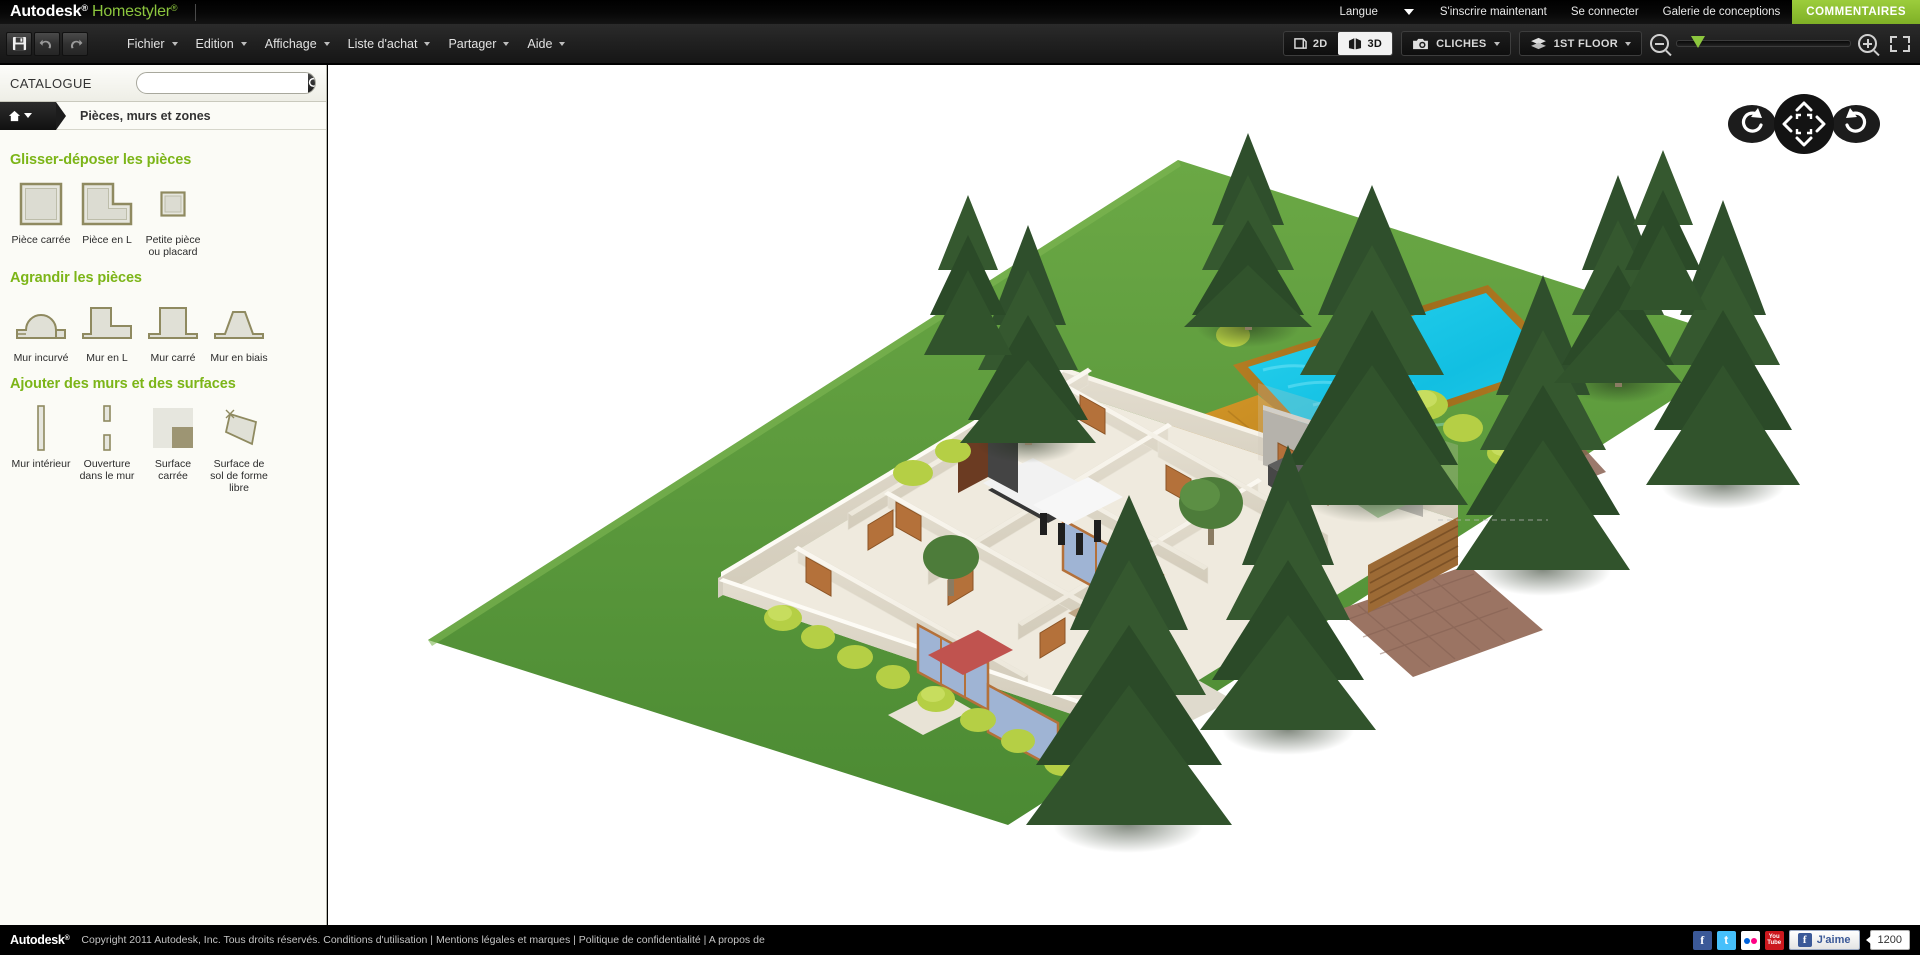  Describe the element at coordinates (1659, 43) in the screenshot. I see `zoom-out-button` at that location.